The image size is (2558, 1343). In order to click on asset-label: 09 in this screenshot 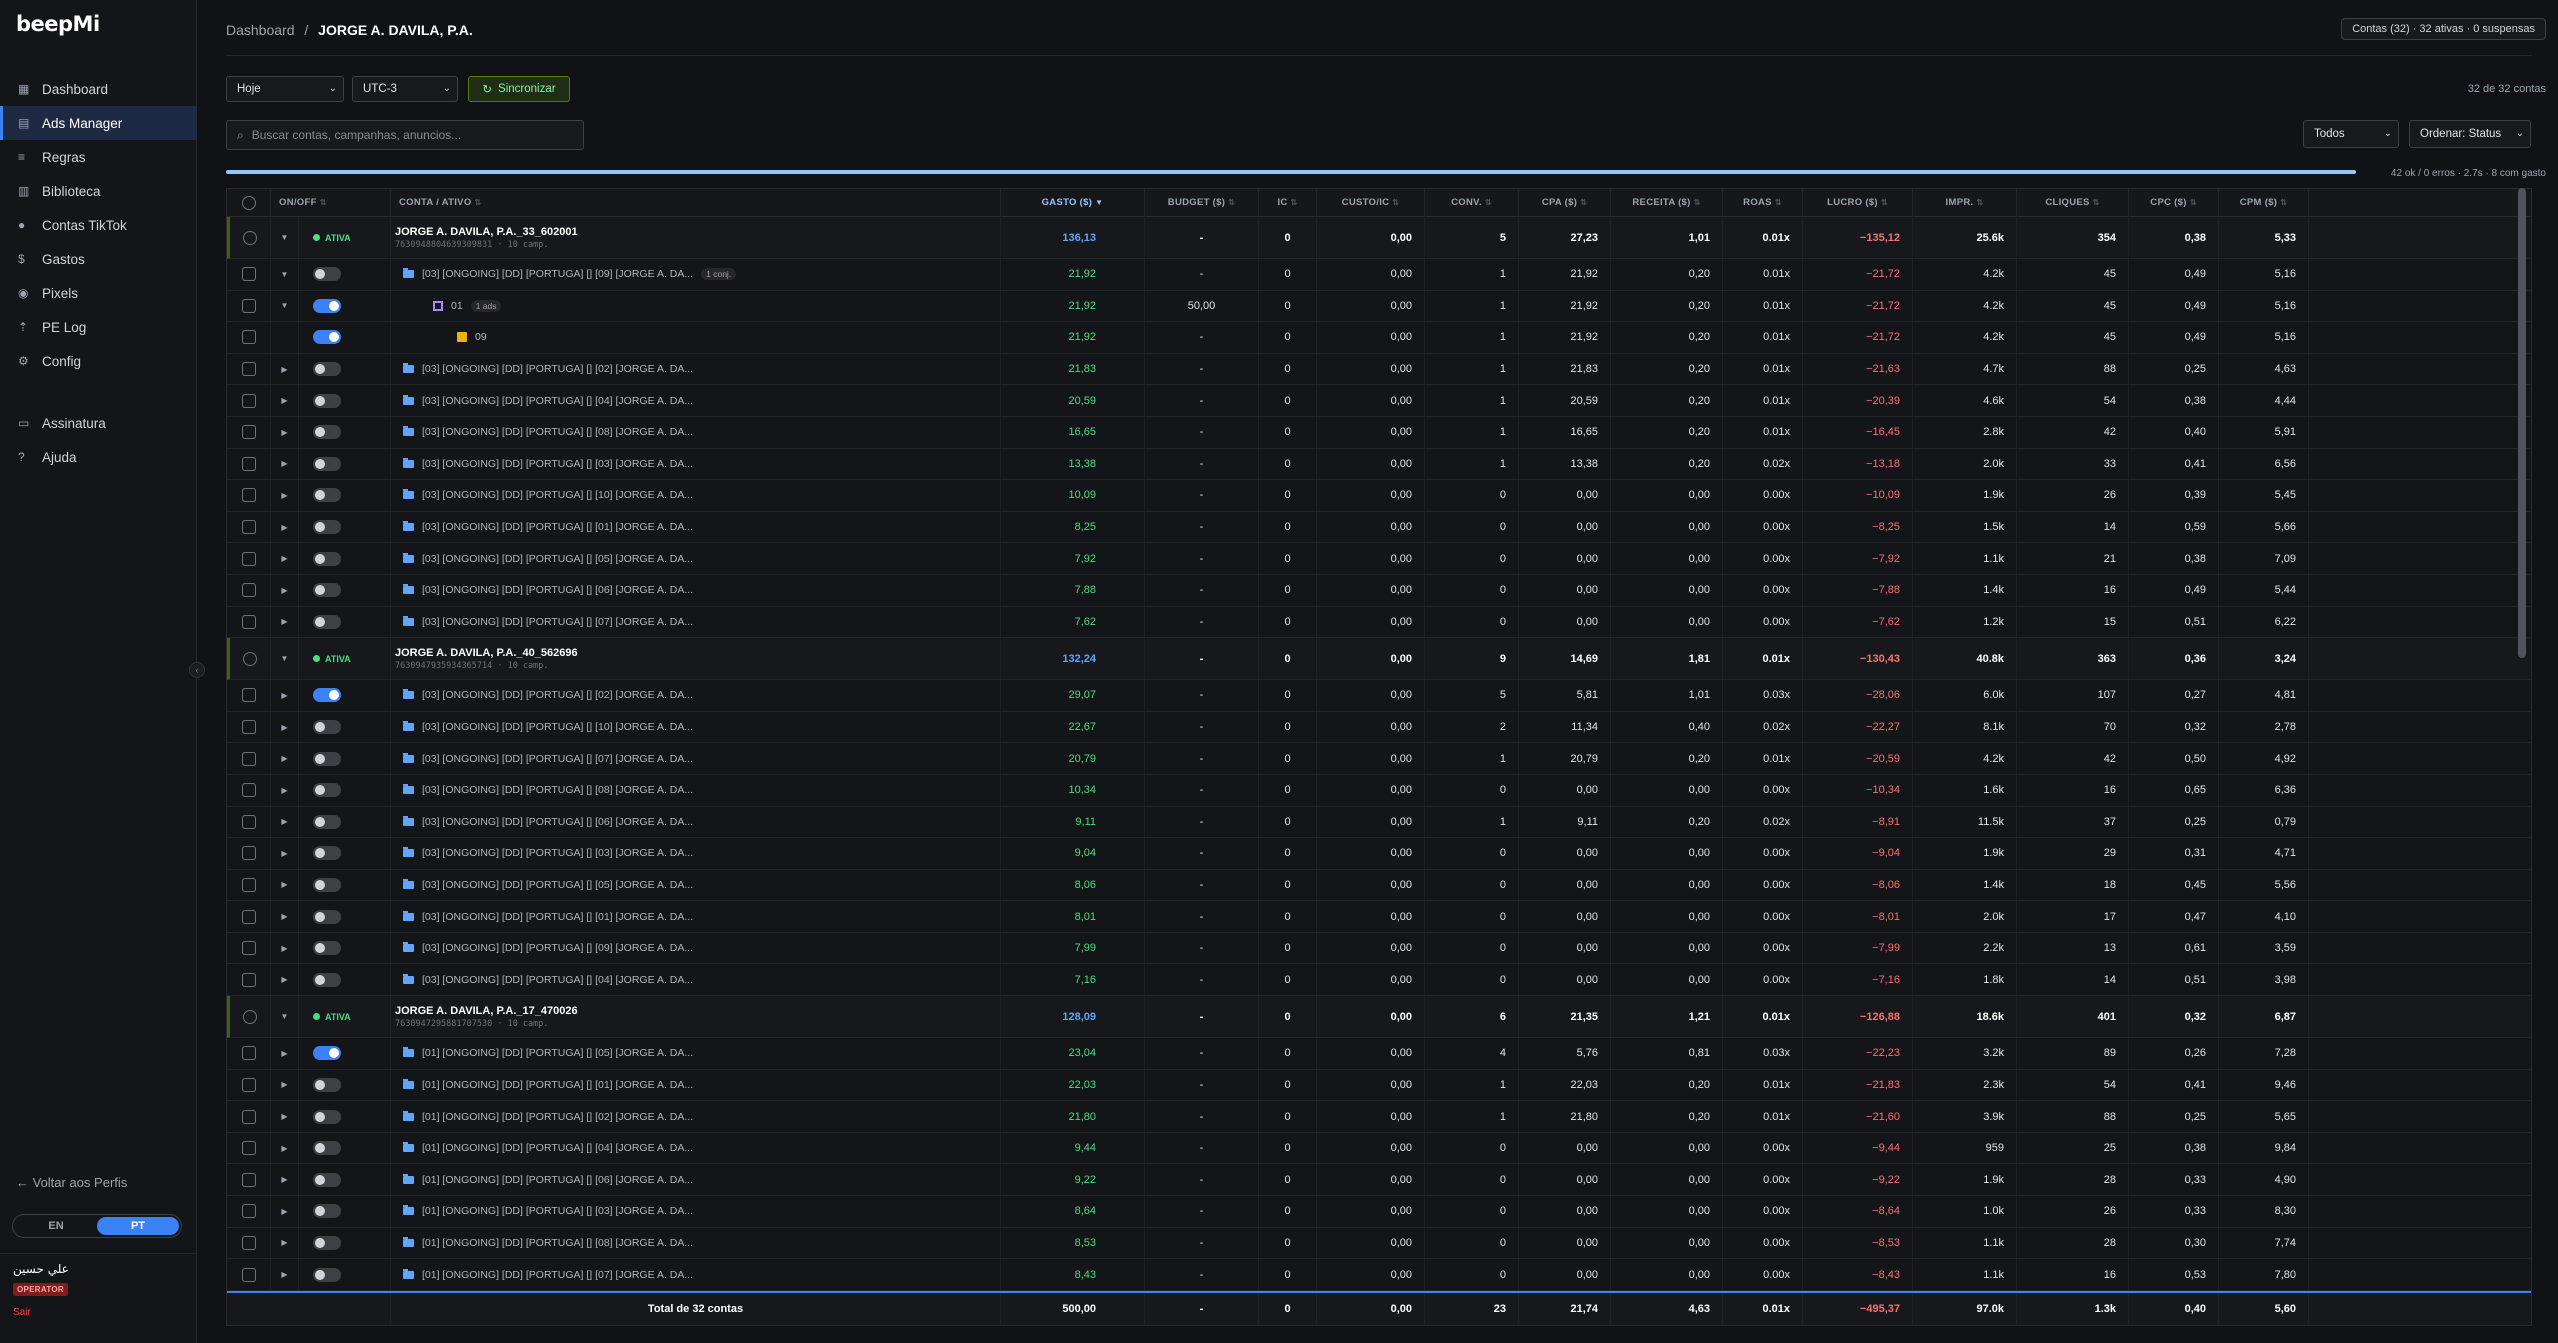, I will do `click(439, 337)`.